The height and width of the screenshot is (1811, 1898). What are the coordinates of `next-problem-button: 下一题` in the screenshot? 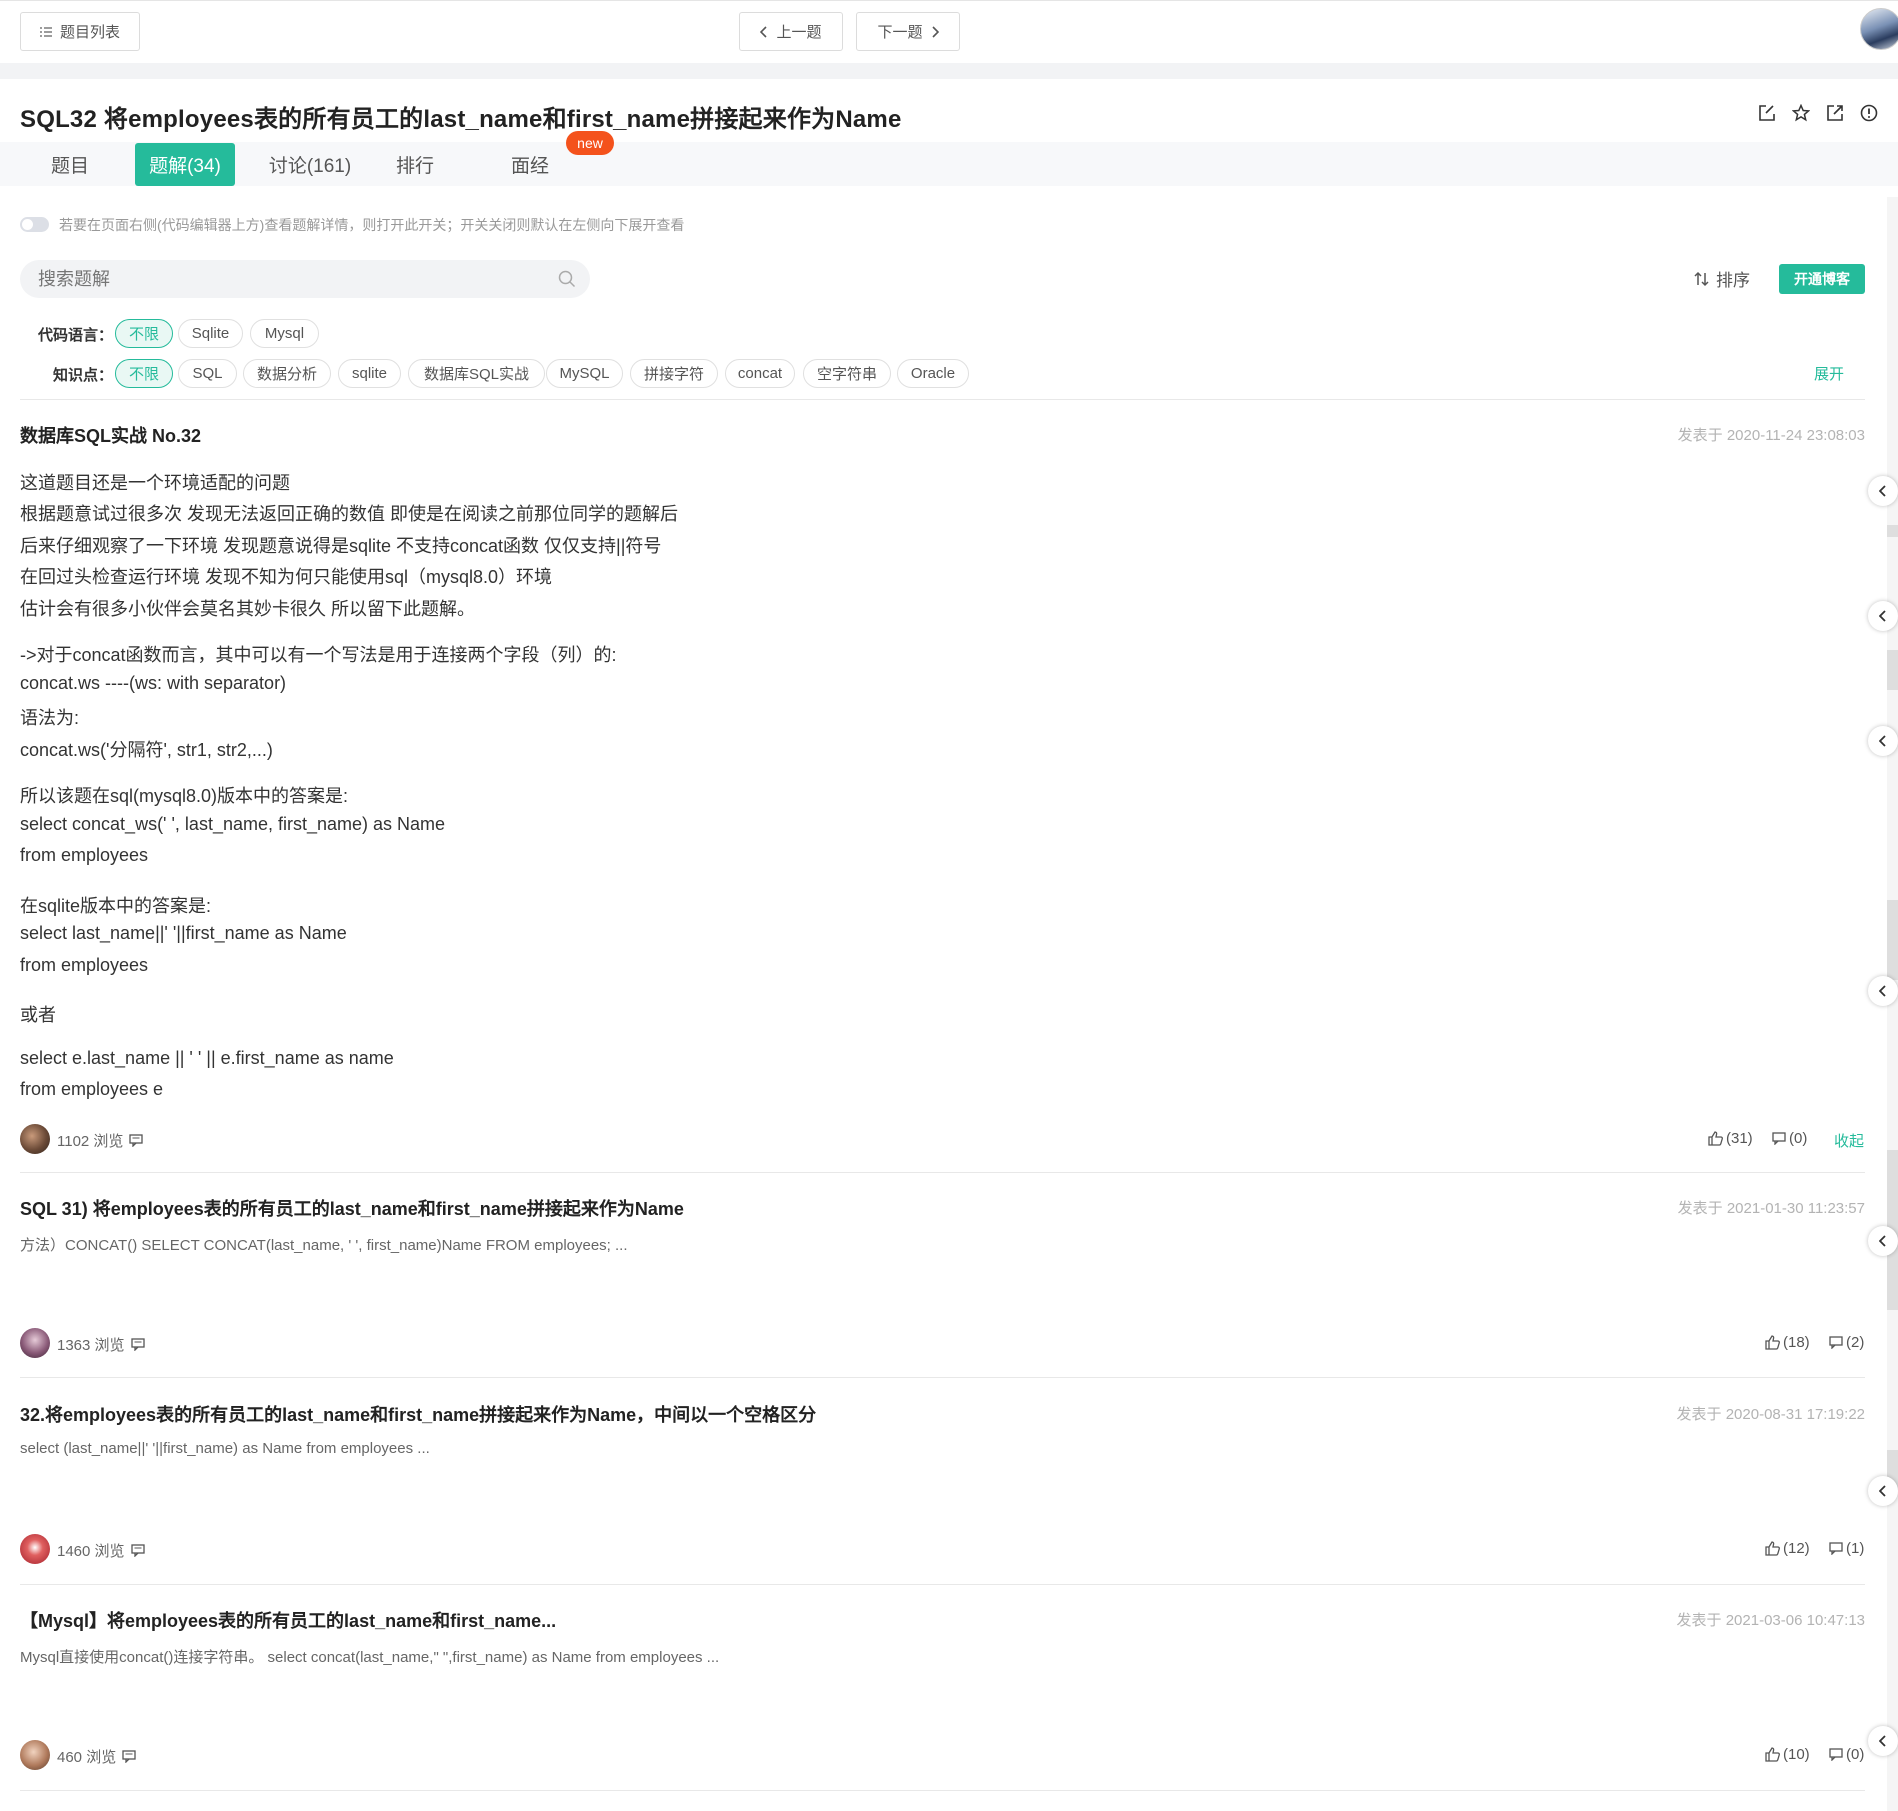 It's located at (908, 31).